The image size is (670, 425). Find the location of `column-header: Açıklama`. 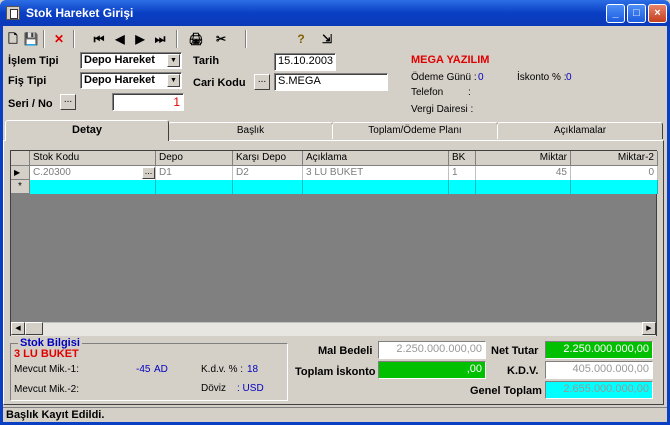

column-header: Açıklama is located at coordinates (376, 158).